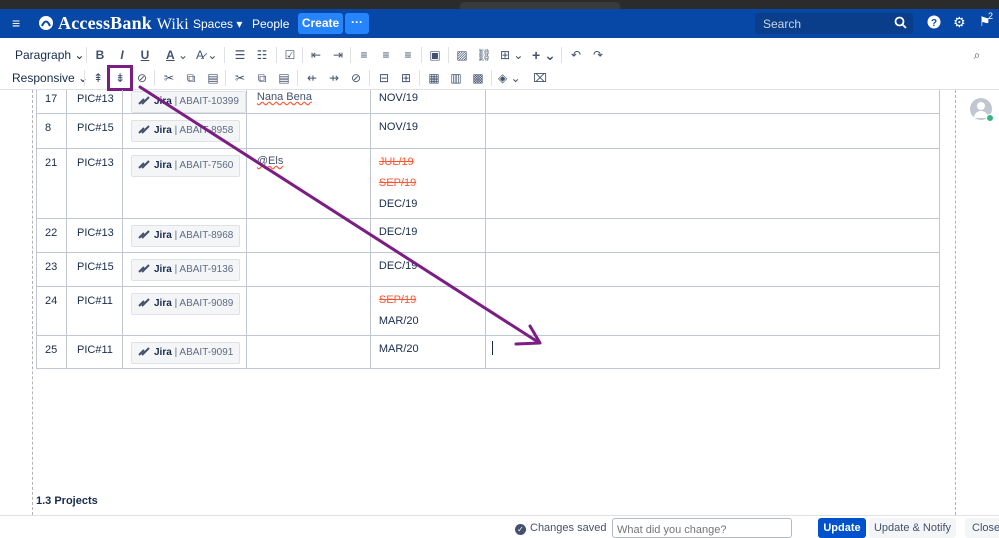 The height and width of the screenshot is (538, 999). I want to click on numbered-column-icon: ▩, so click(478, 78).